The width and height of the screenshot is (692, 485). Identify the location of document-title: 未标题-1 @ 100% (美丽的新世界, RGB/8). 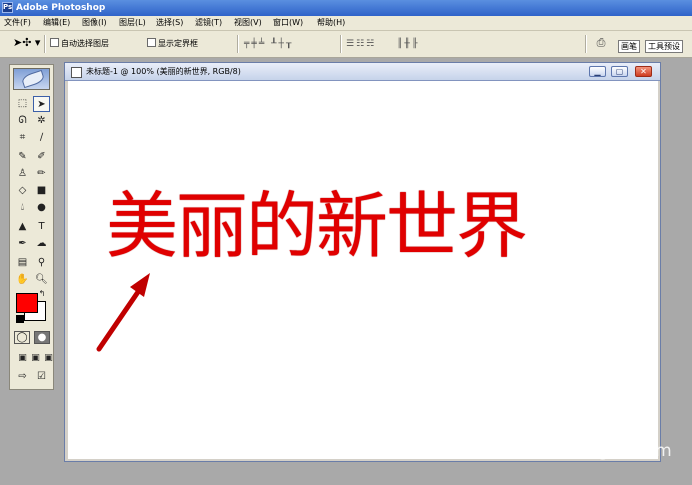
(163, 71).